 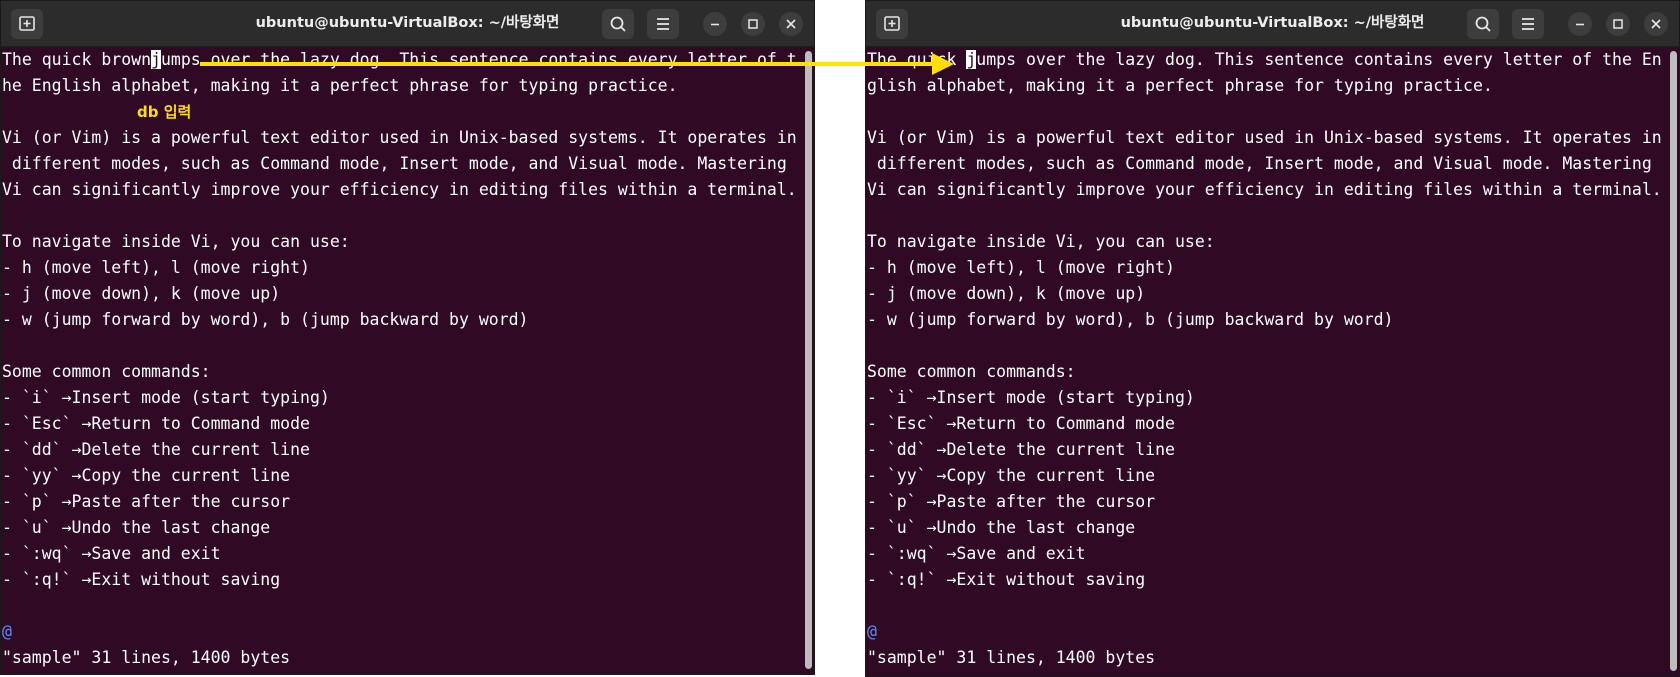 What do you see at coordinates (943, 64) in the screenshot?
I see `arrow-head` at bounding box center [943, 64].